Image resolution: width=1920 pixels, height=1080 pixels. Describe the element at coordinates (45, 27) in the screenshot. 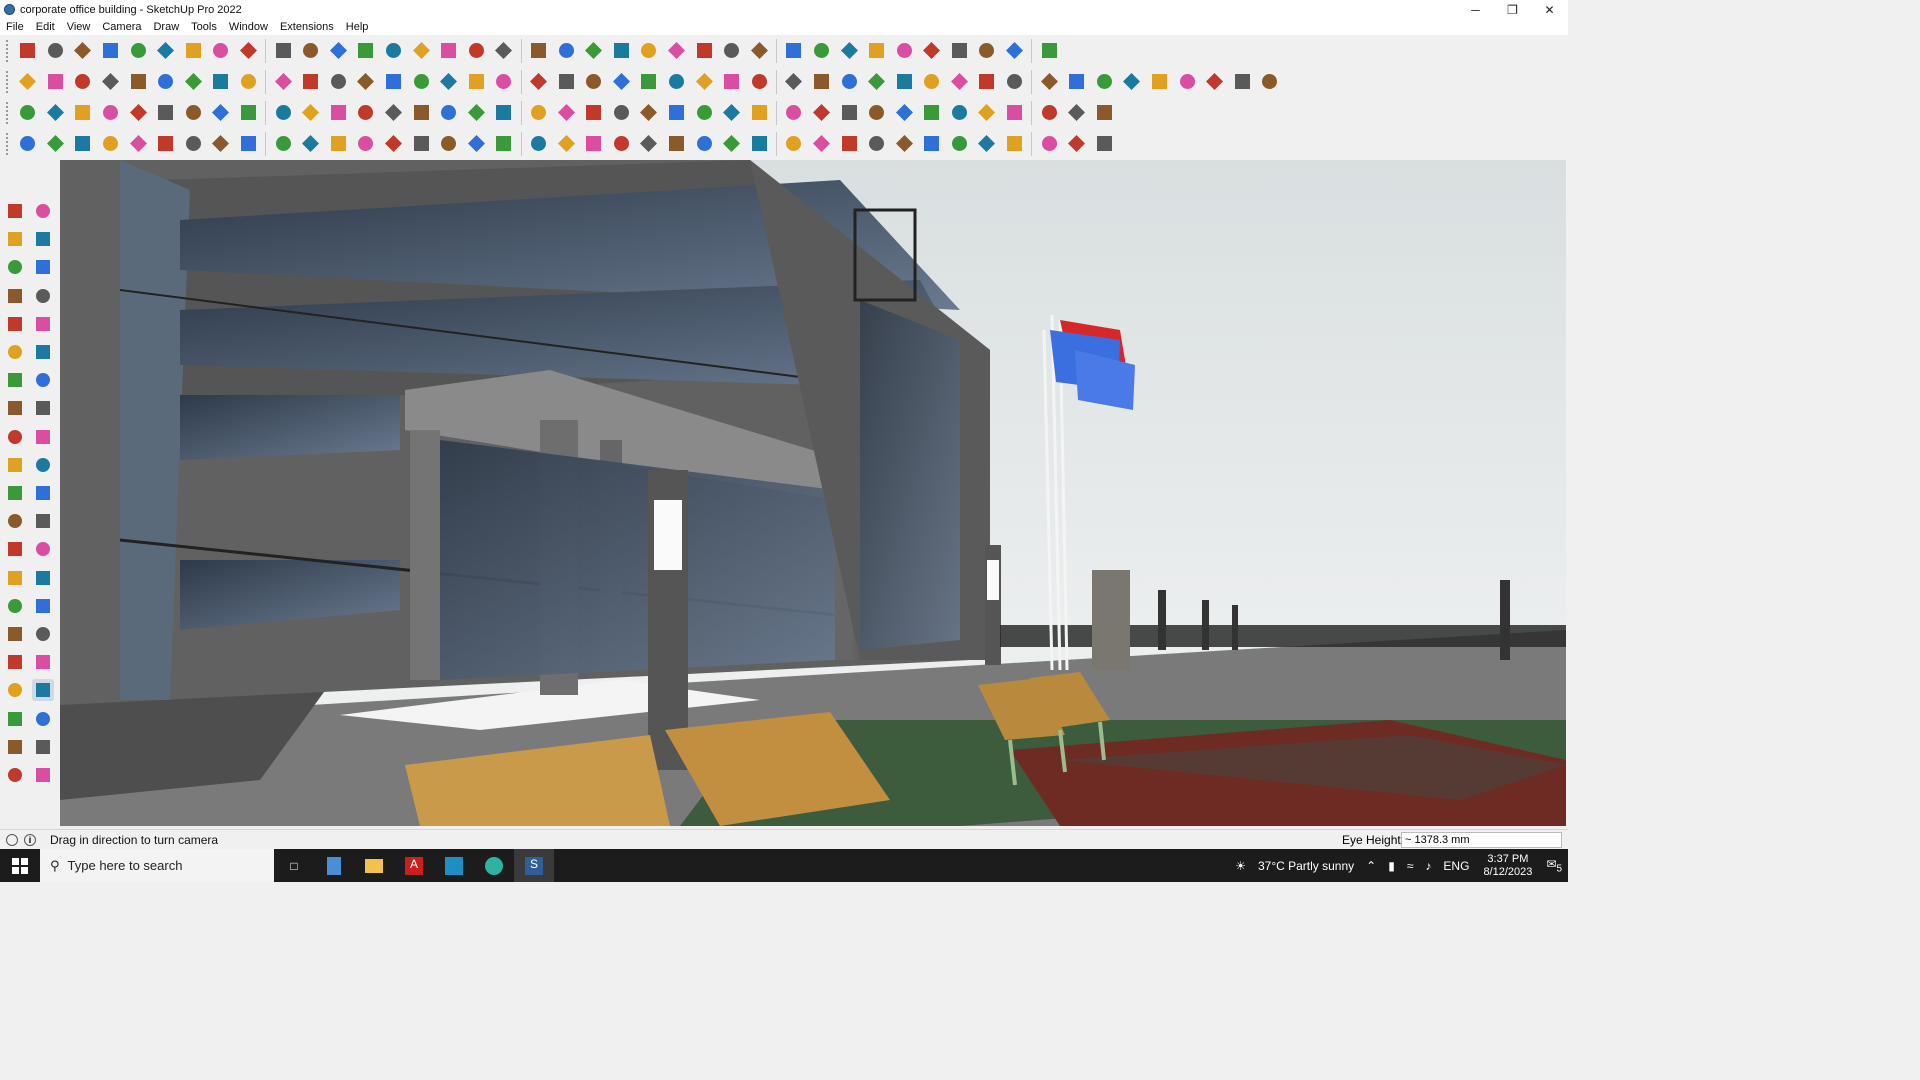

I see `menu-edit: Edit` at that location.